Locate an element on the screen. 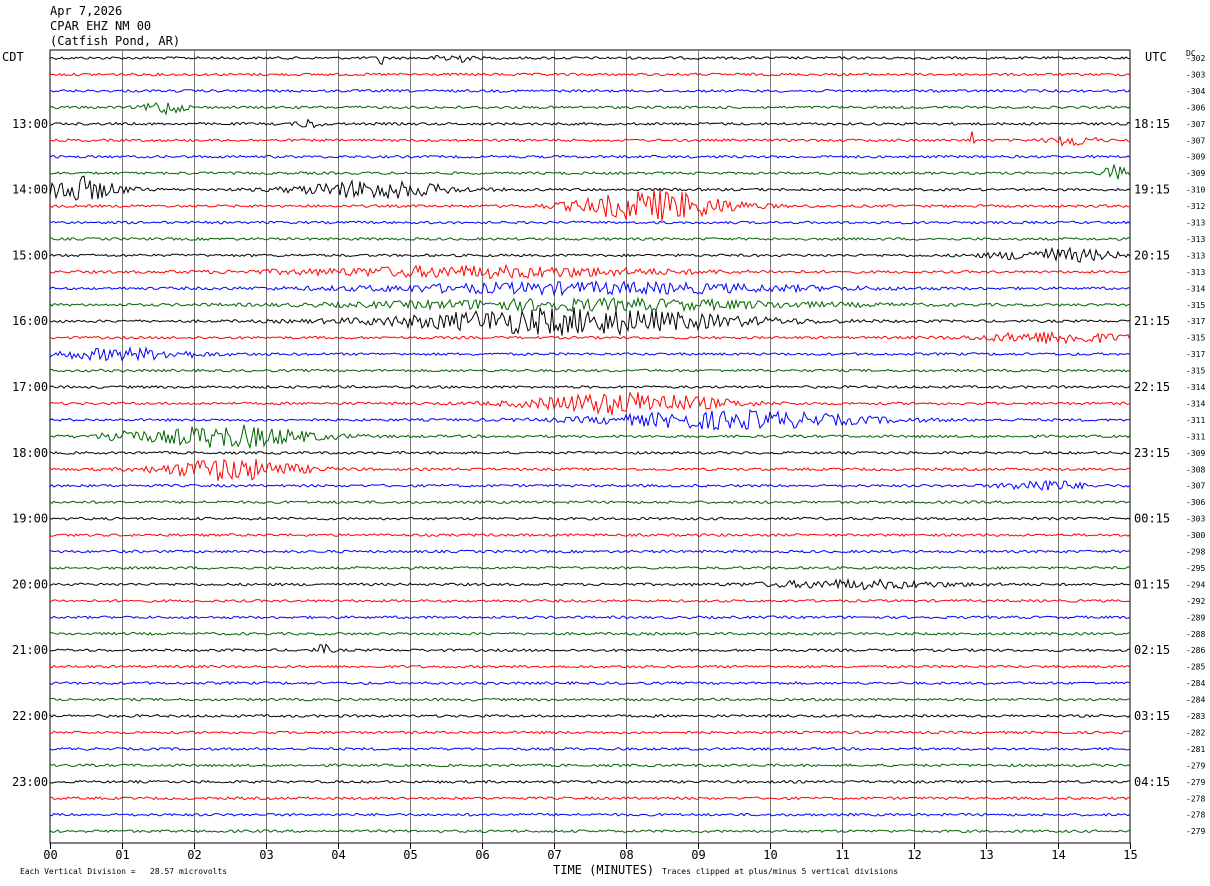  x-tick-label: 09 is located at coordinates (698, 855).